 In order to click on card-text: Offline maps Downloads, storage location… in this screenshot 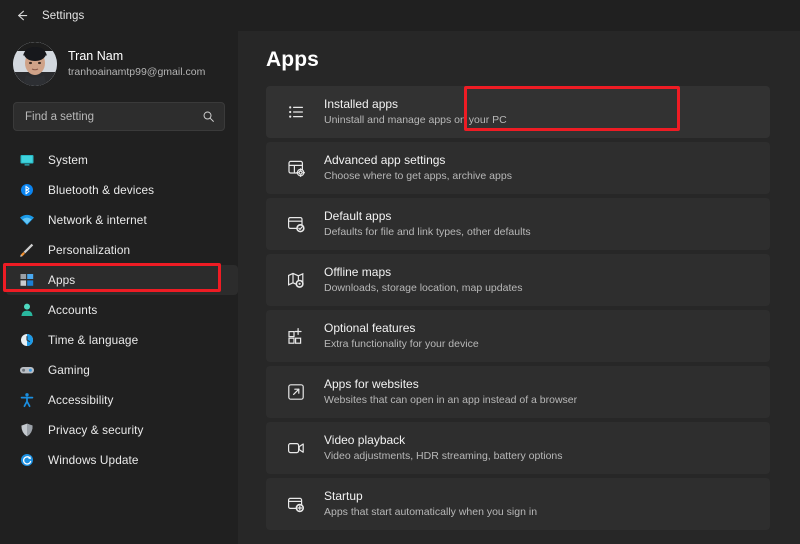, I will do `click(423, 280)`.